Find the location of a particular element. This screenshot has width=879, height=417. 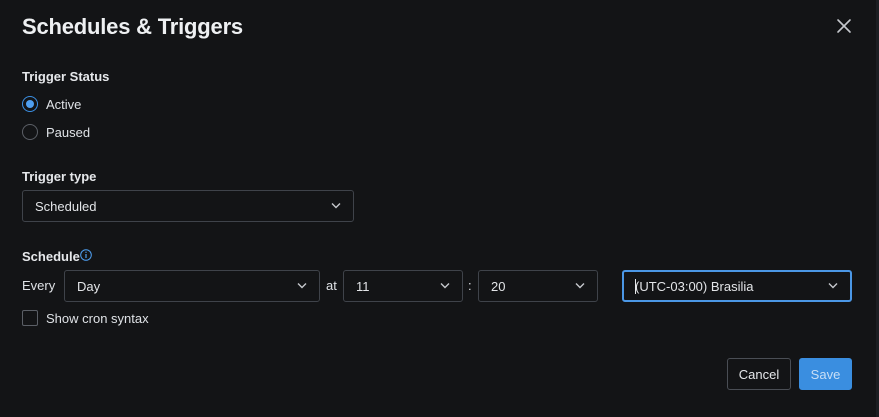

every-label: Every is located at coordinates (39, 285).